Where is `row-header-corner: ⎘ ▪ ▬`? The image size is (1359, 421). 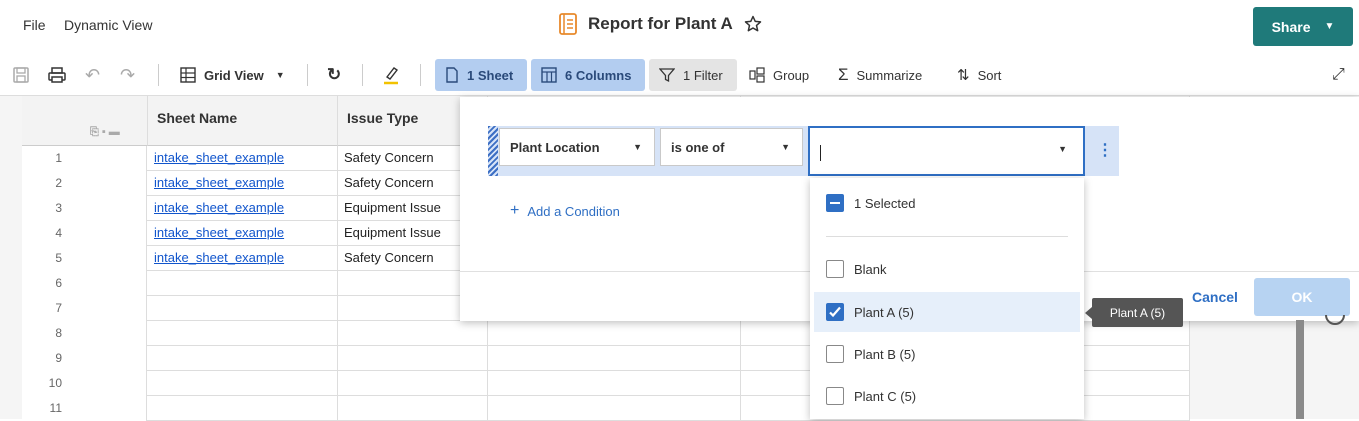
row-header-corner: ⎘ ▪ ▬ is located at coordinates (85, 121).